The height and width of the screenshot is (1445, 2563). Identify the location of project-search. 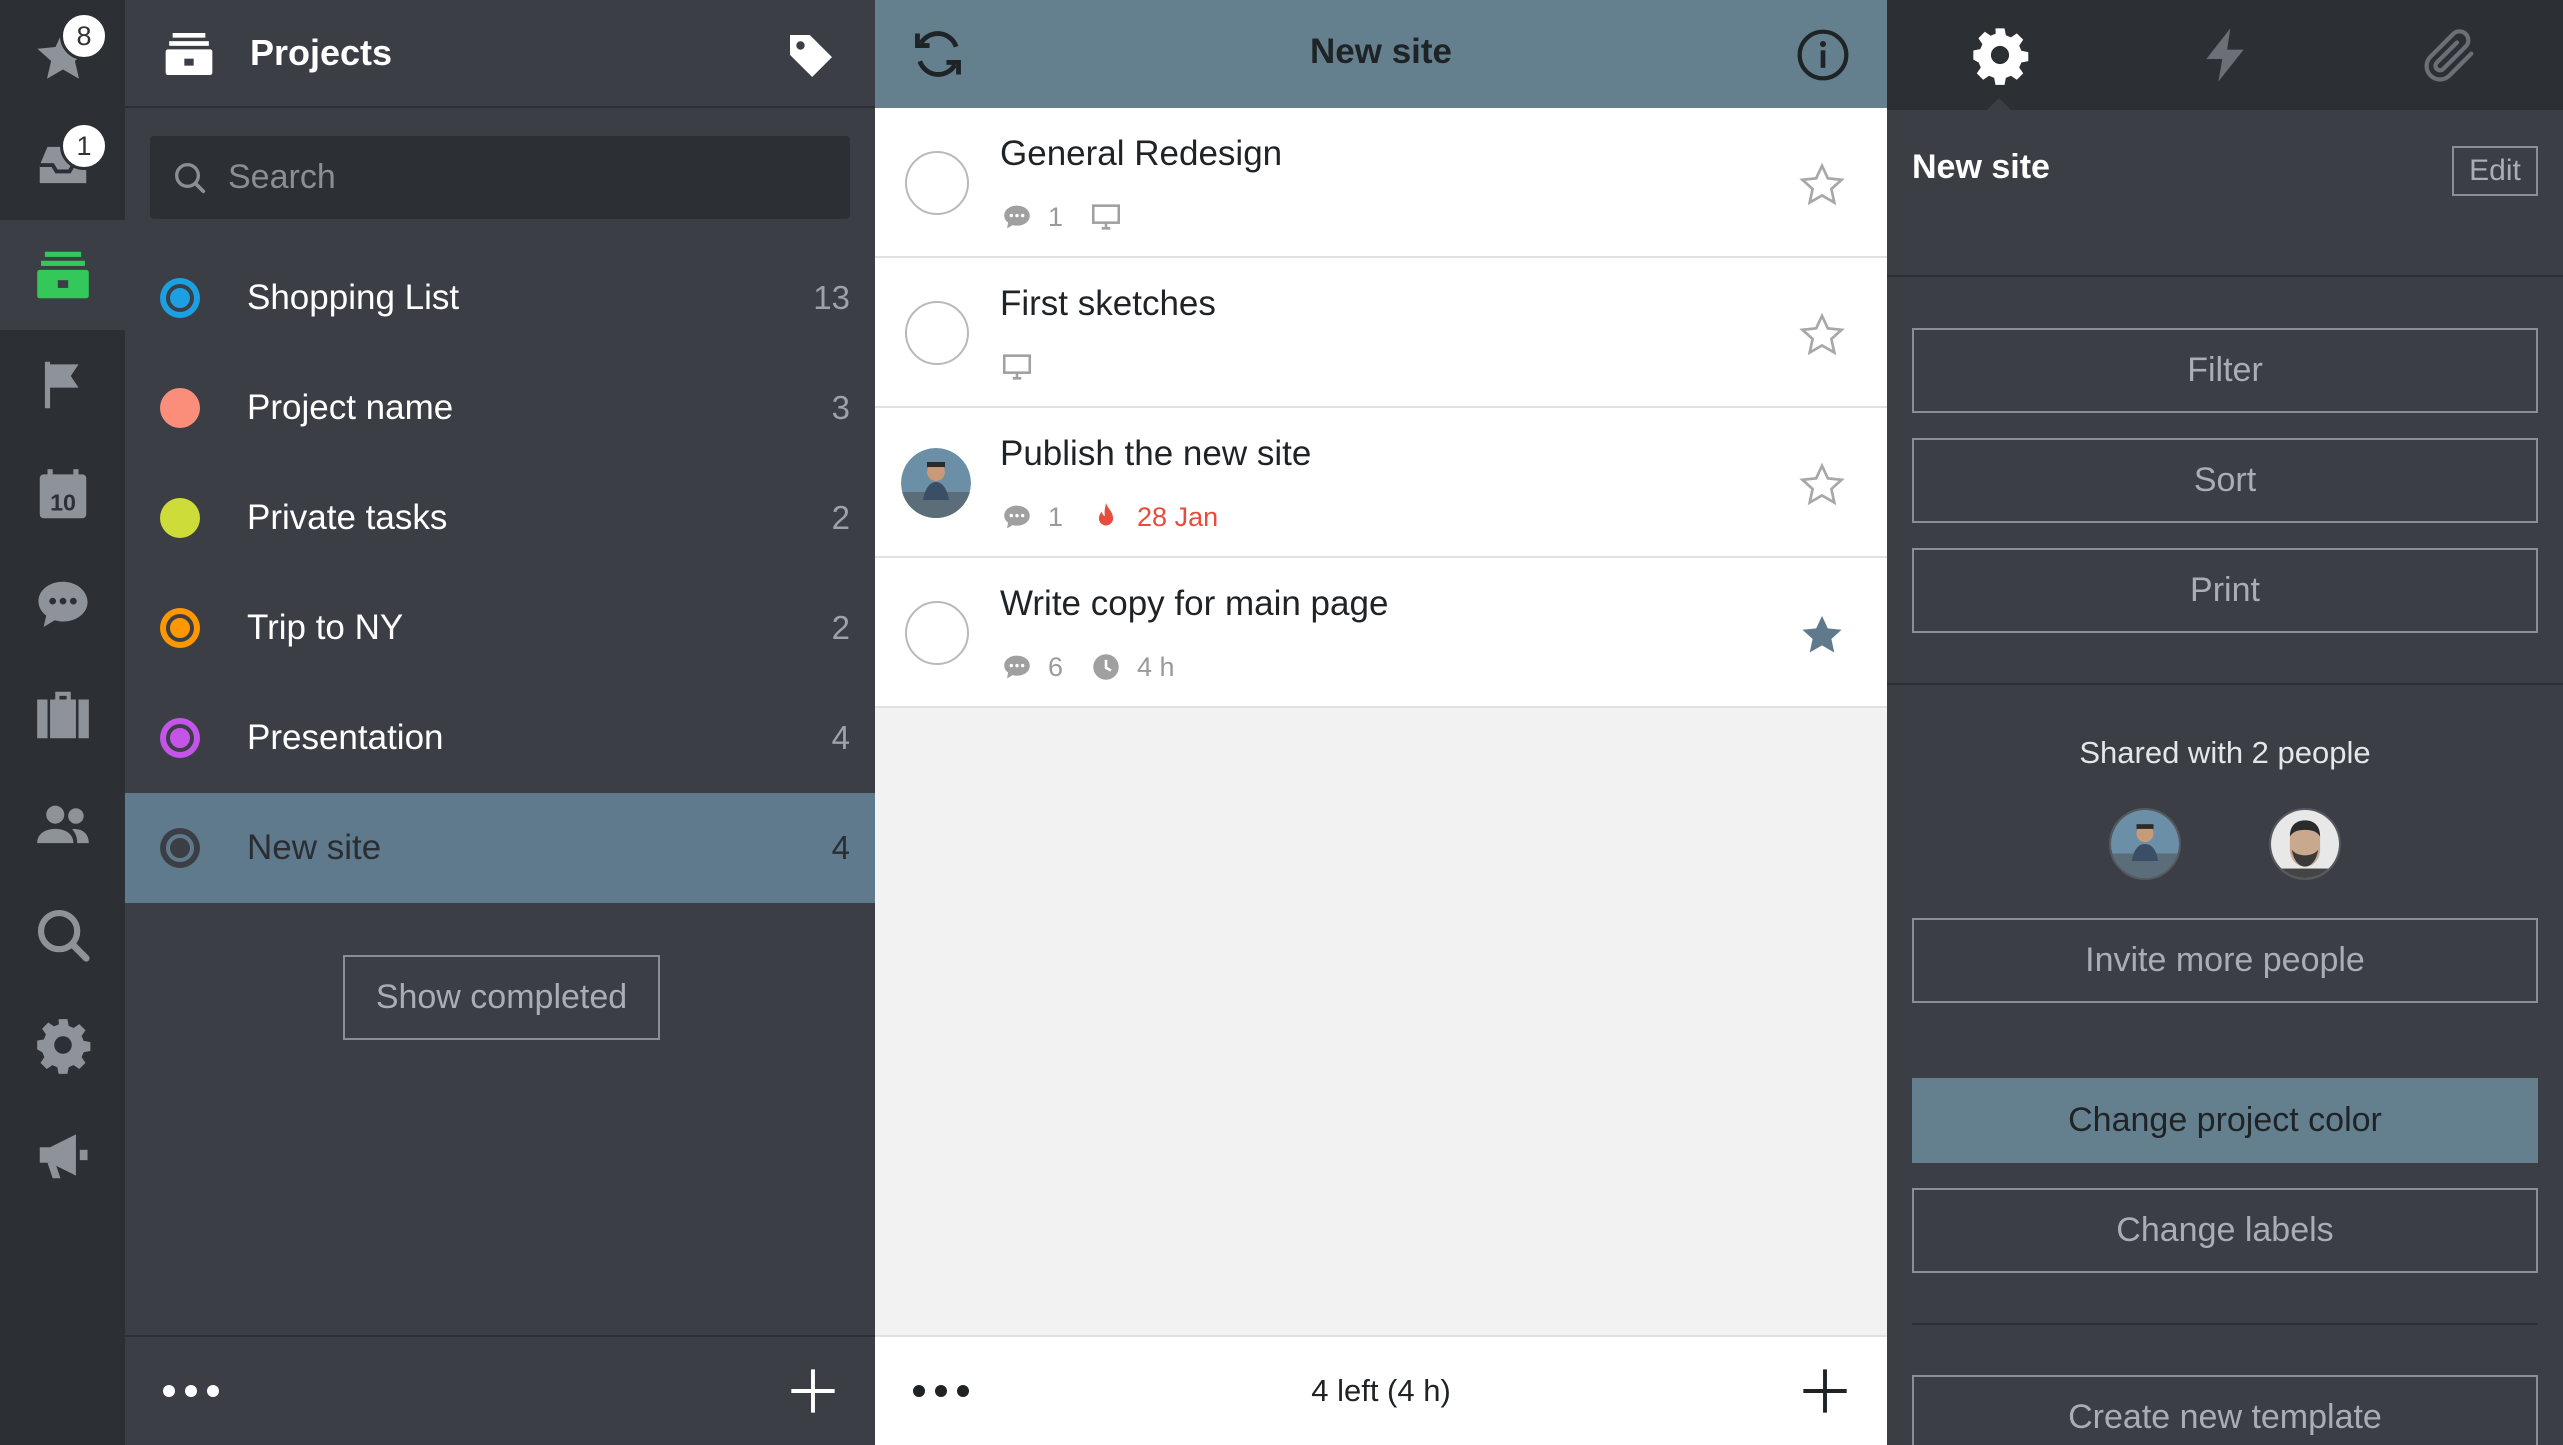
(500, 177).